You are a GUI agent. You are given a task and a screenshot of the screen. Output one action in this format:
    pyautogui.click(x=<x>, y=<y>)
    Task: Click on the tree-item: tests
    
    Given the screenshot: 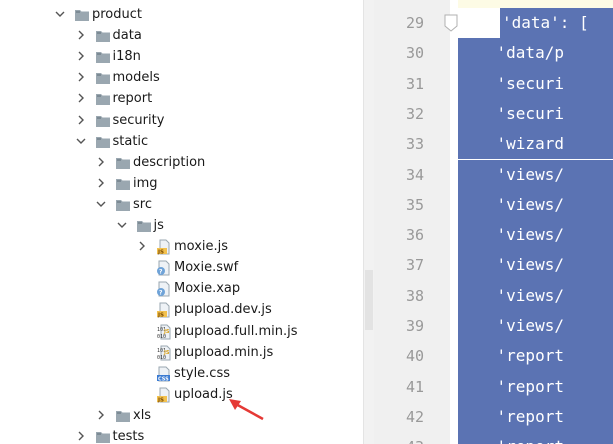 What is the action you would take?
    pyautogui.click(x=181, y=435)
    